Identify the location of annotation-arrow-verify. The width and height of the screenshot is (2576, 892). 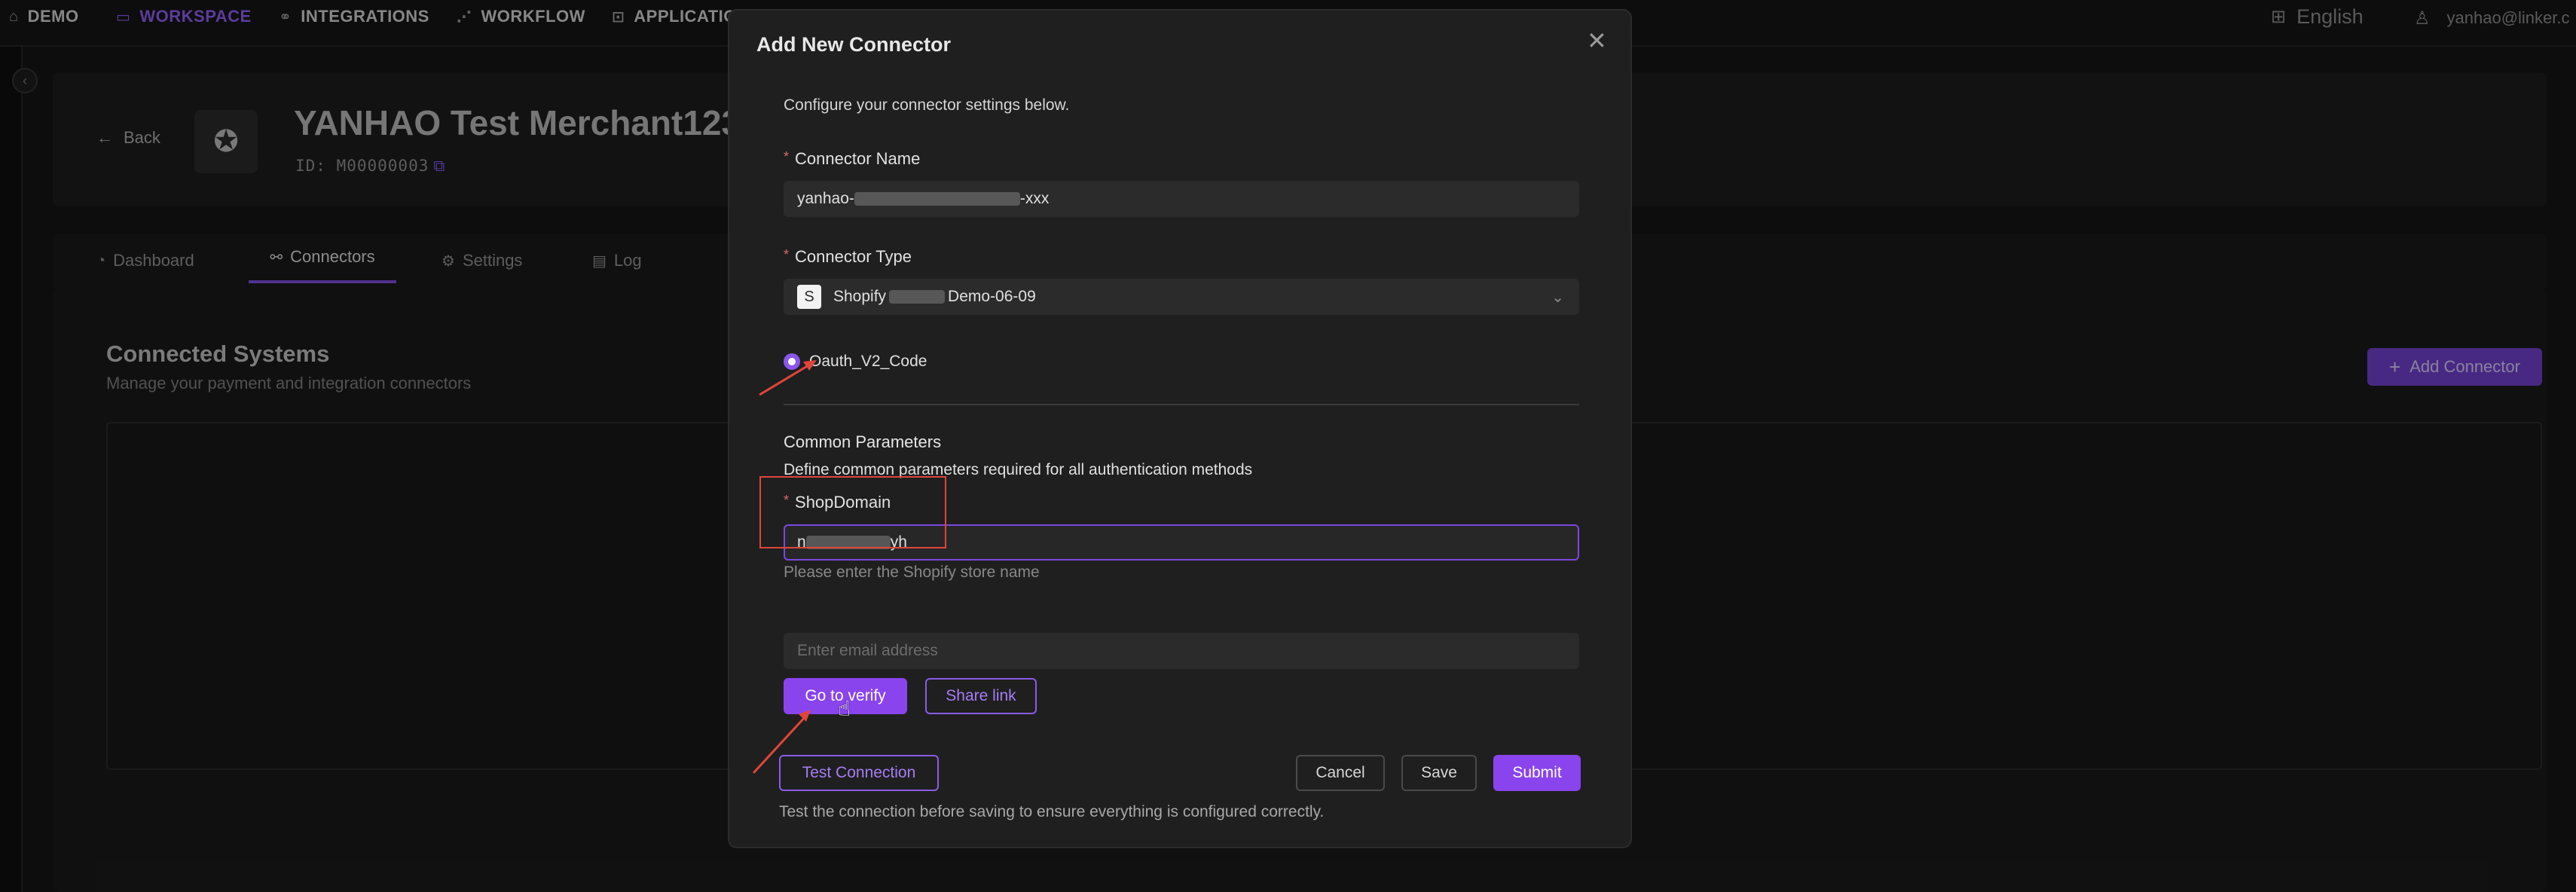
(781, 742).